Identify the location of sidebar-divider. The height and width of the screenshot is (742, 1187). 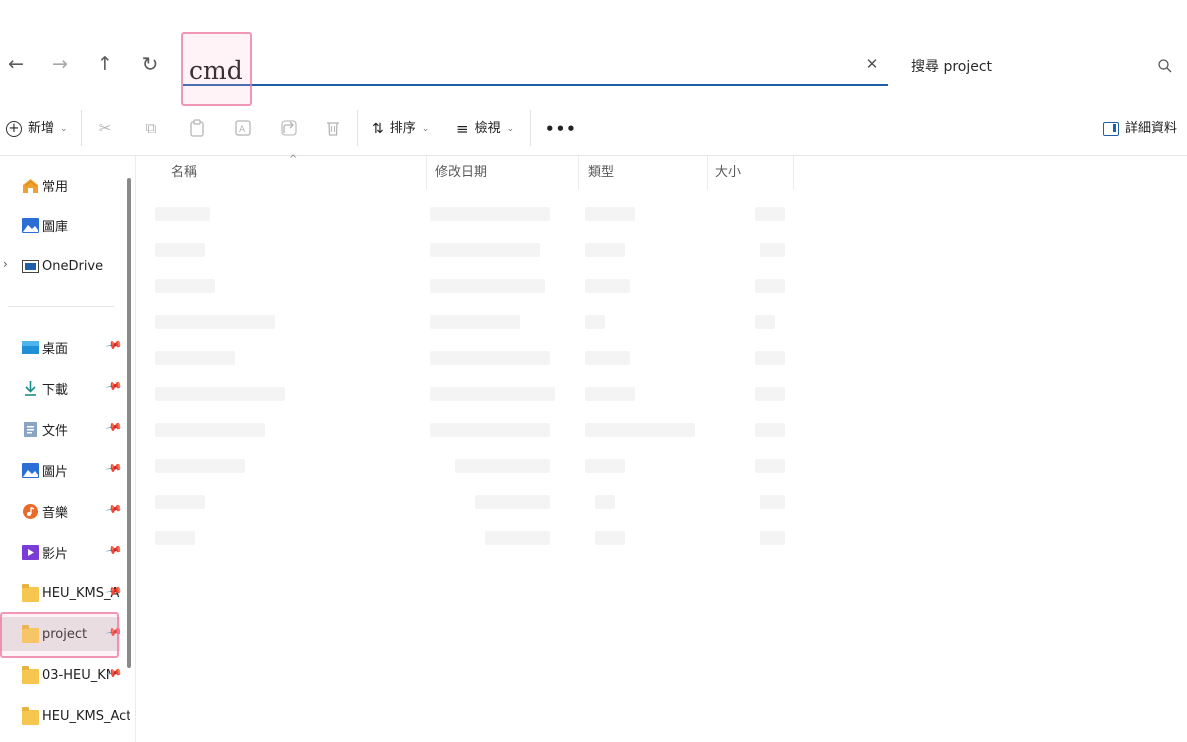
(61, 306).